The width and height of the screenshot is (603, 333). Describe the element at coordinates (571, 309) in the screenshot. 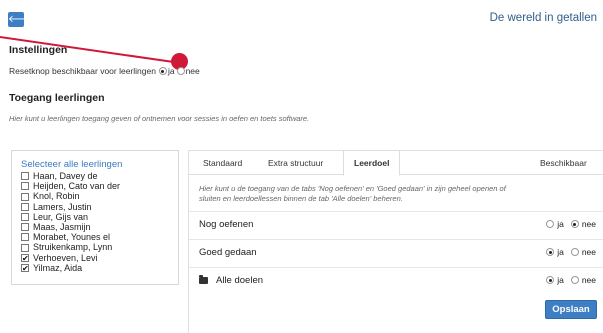

I see `save-button: Opslaan` at that location.